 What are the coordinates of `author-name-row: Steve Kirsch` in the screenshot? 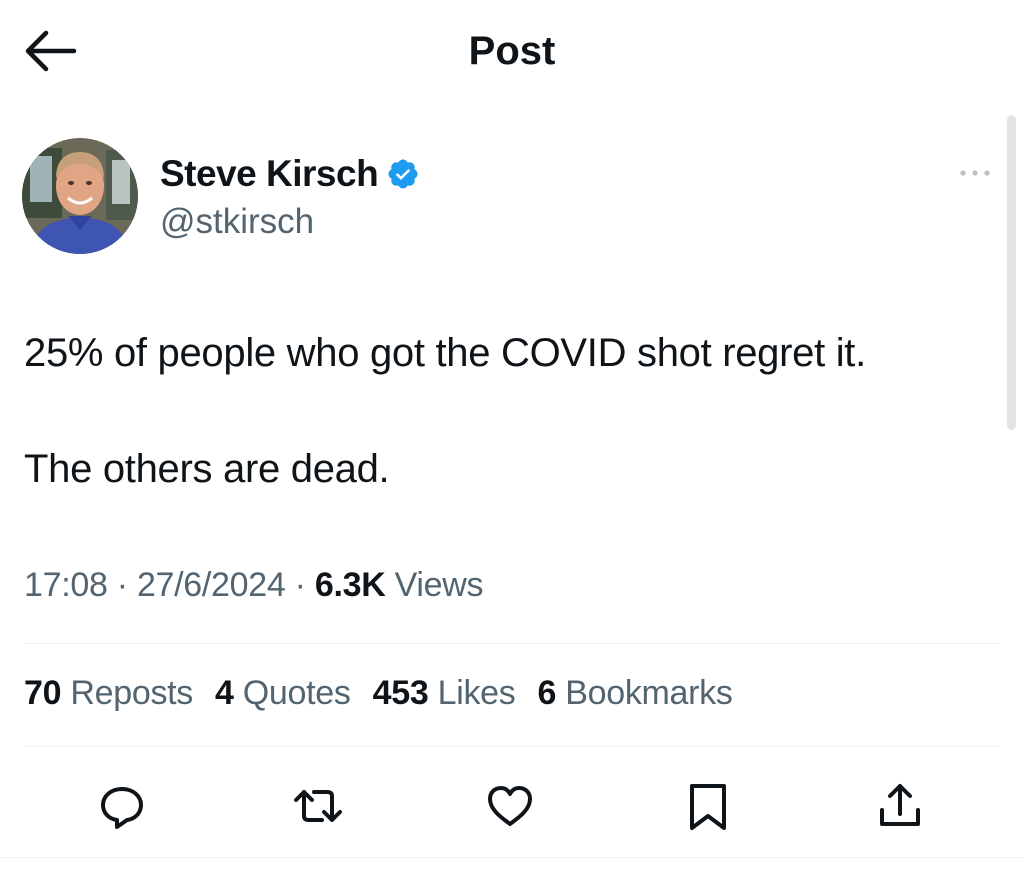 It's located at (290, 174).